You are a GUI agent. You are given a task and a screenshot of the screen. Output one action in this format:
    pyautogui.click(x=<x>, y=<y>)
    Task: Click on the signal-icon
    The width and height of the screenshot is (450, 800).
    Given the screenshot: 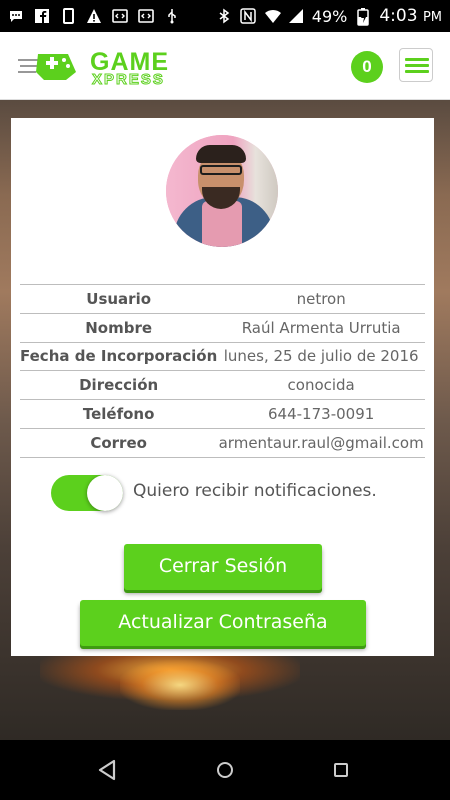 What is the action you would take?
    pyautogui.click(x=296, y=16)
    